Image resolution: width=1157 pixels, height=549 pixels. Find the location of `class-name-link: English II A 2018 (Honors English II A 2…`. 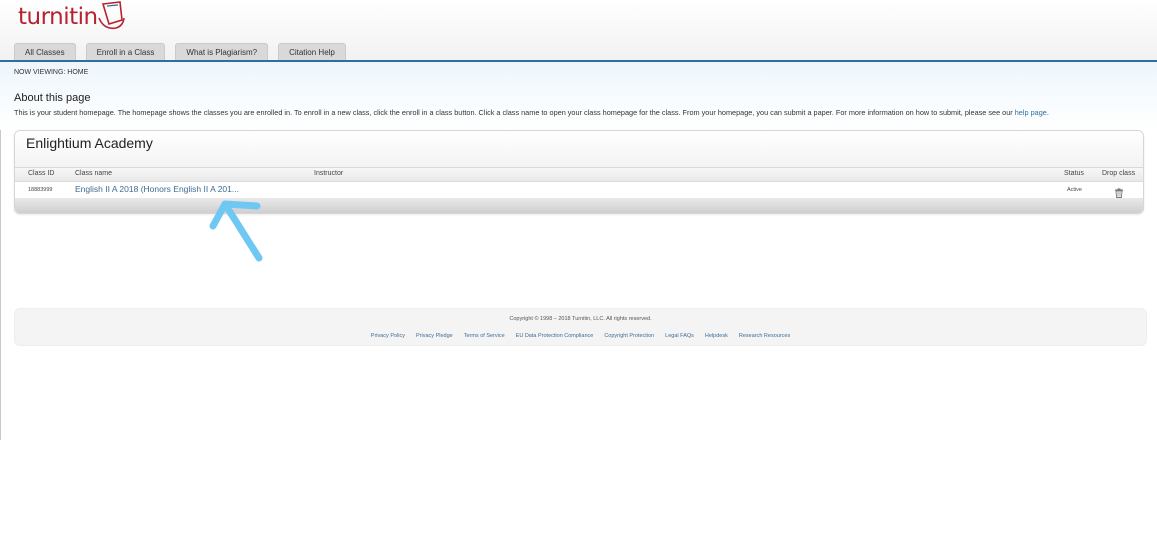

class-name-link: English II A 2018 (Honors English II A 2… is located at coordinates (157, 189).